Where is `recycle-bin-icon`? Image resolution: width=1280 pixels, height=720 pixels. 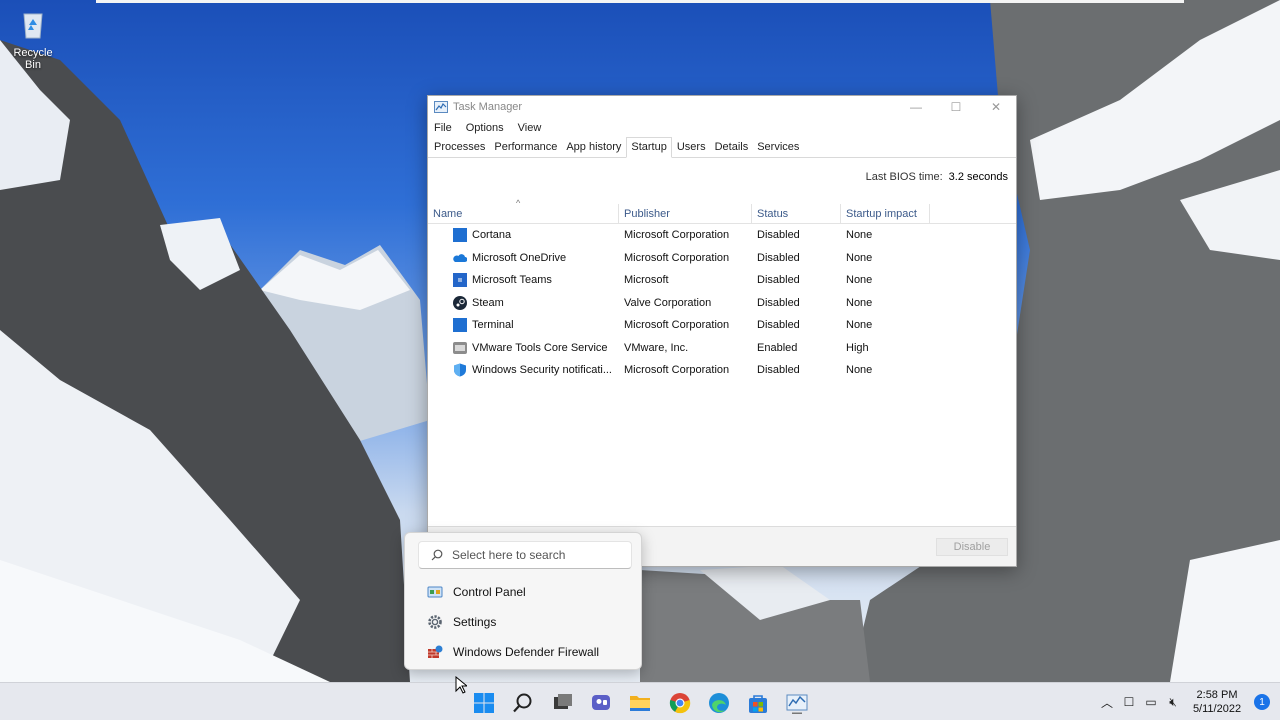 recycle-bin-icon is located at coordinates (33, 26).